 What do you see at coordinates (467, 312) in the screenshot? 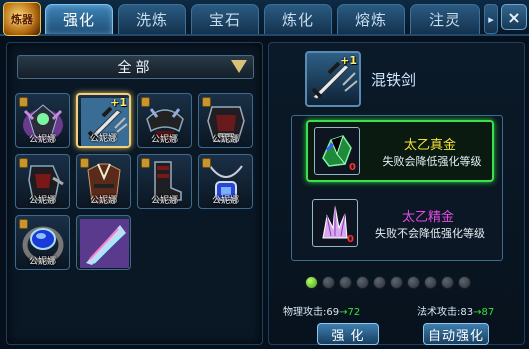
I see `stat-from: 83` at bounding box center [467, 312].